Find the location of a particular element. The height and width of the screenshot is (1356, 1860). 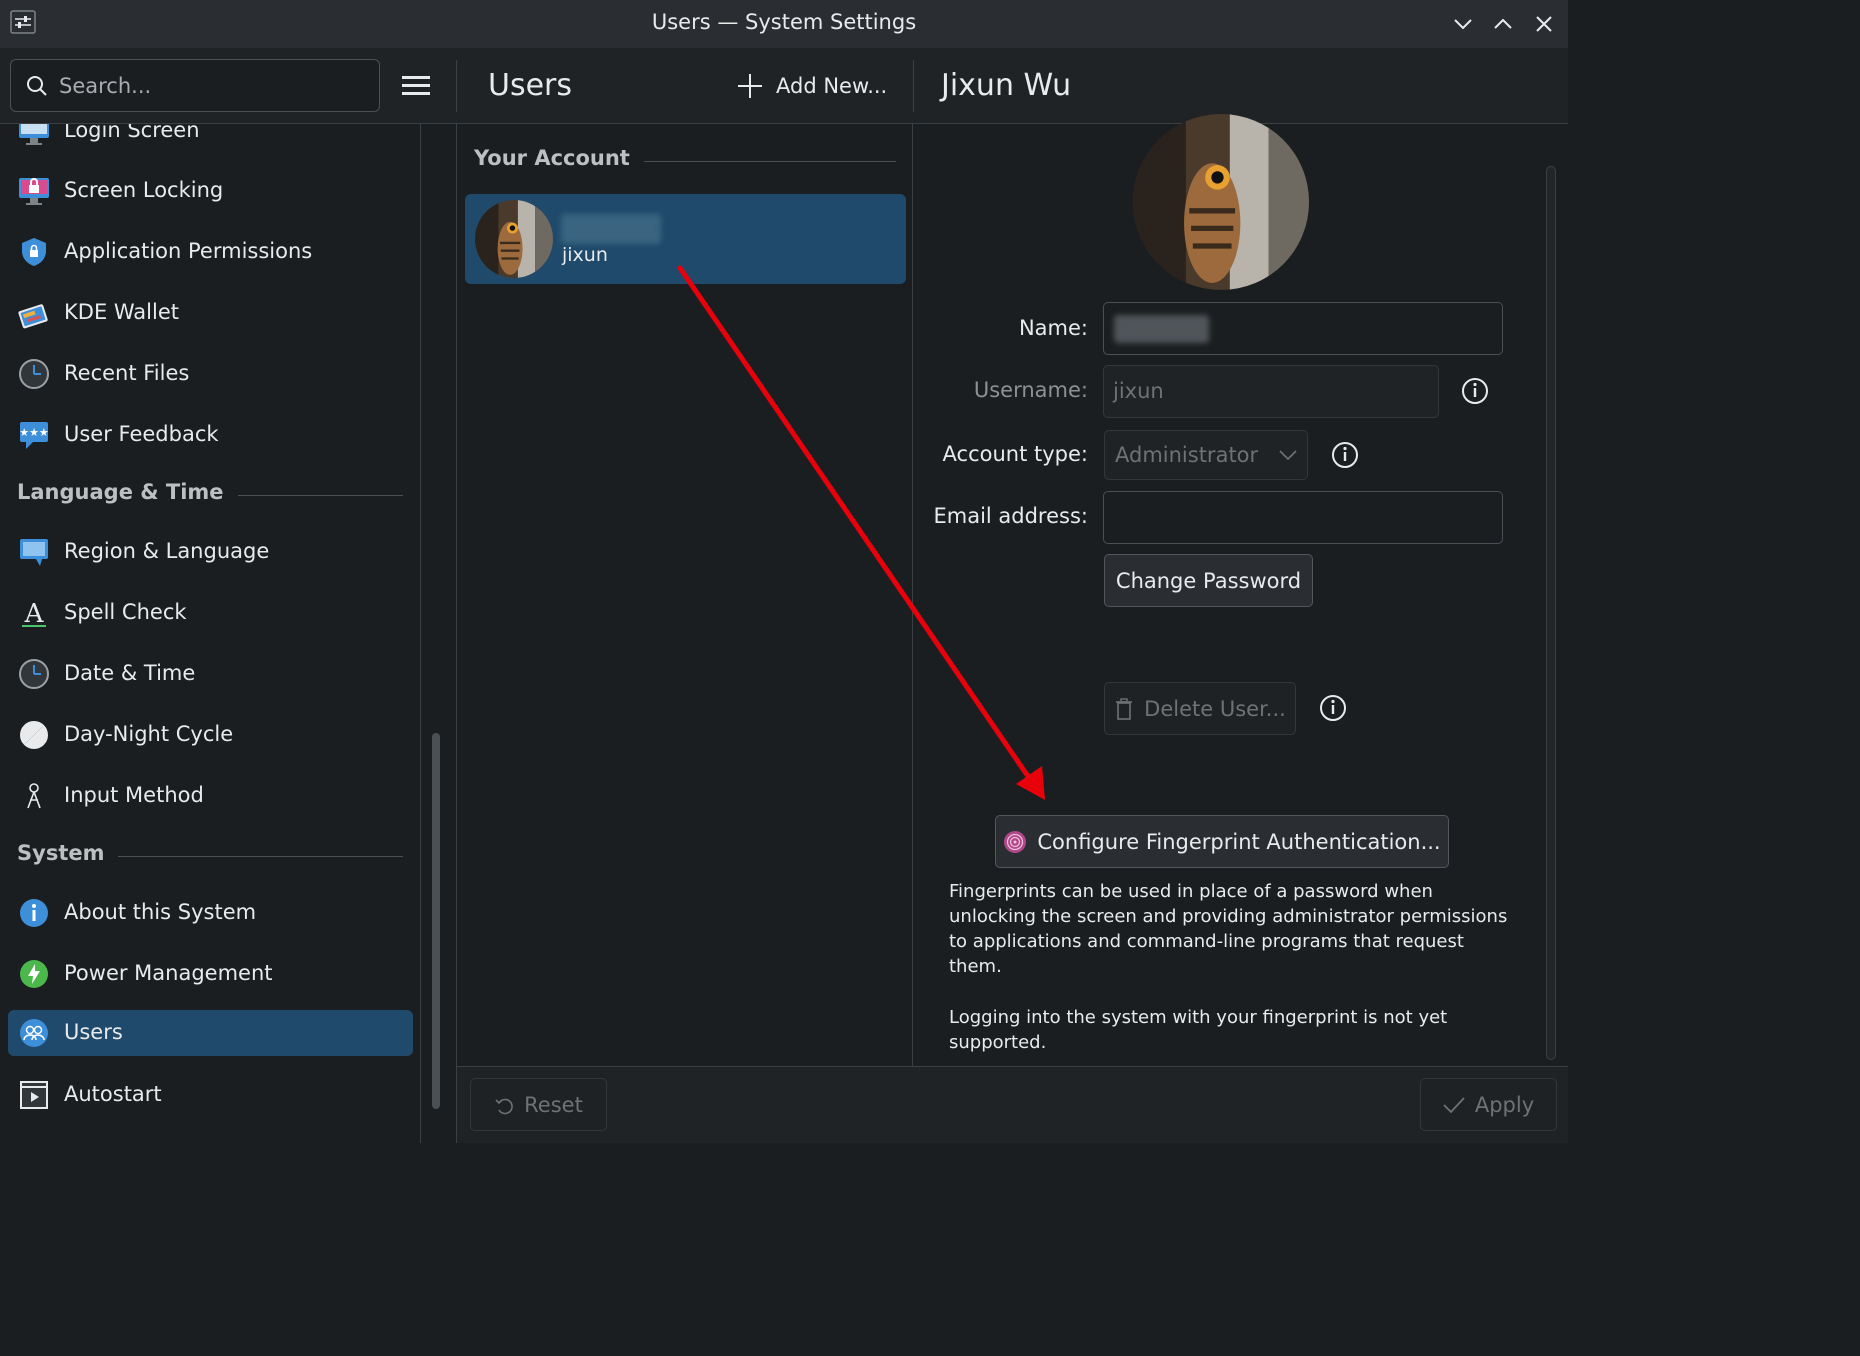

name-value-redacted is located at coordinates (1161, 329).